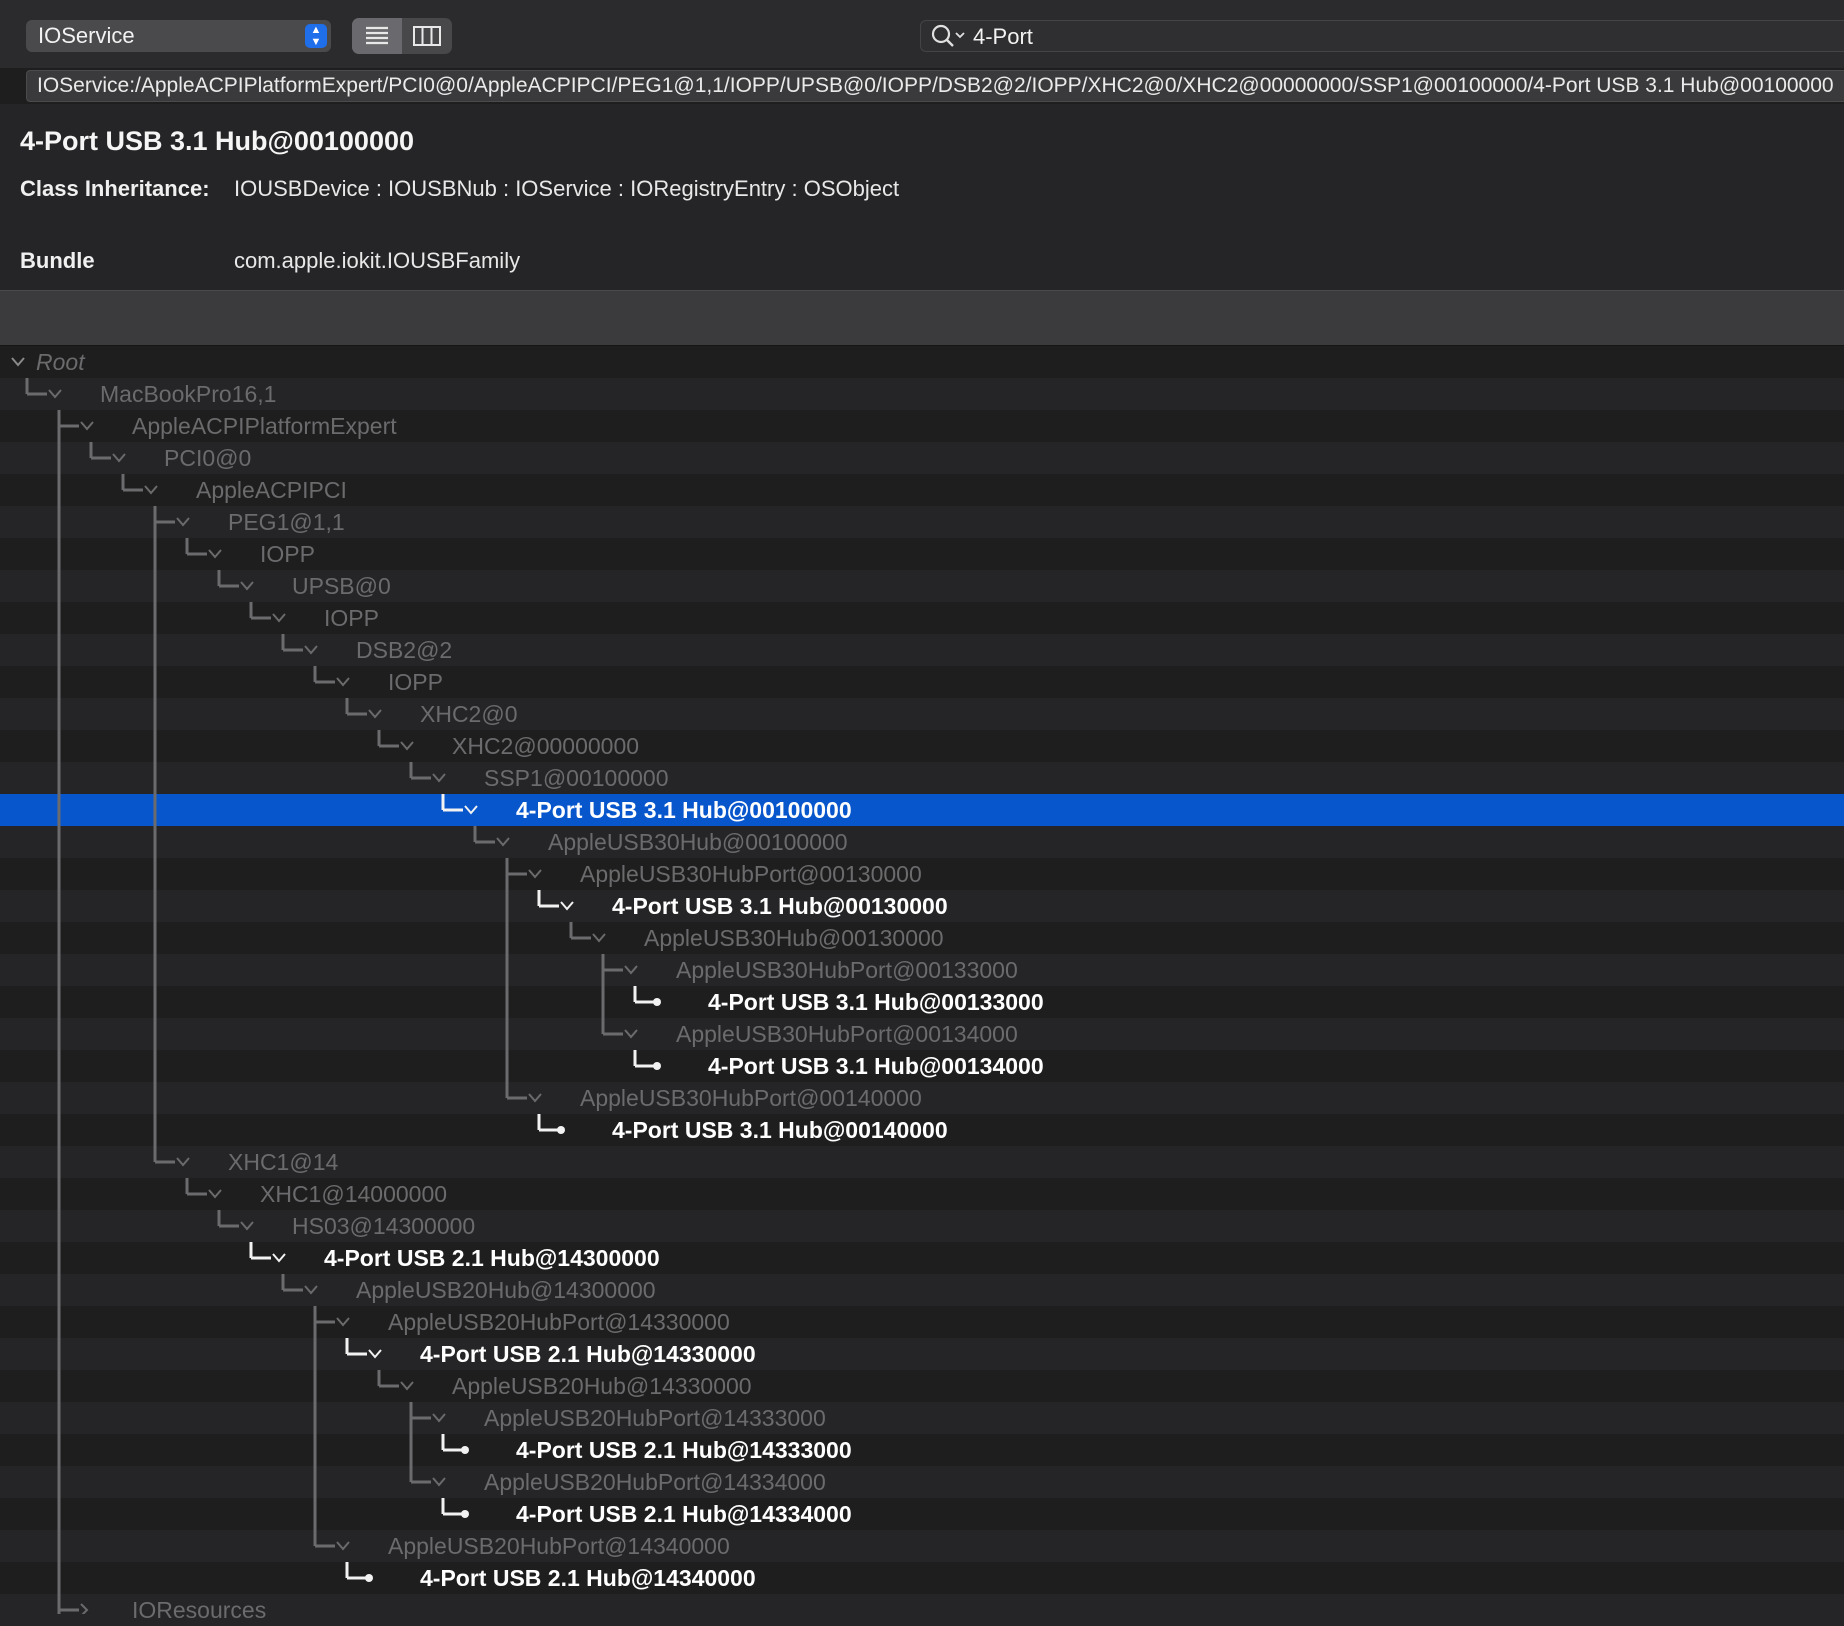 The width and height of the screenshot is (1844, 1626). Describe the element at coordinates (922, 746) in the screenshot. I see `tree-row: XHC2@00000000` at that location.